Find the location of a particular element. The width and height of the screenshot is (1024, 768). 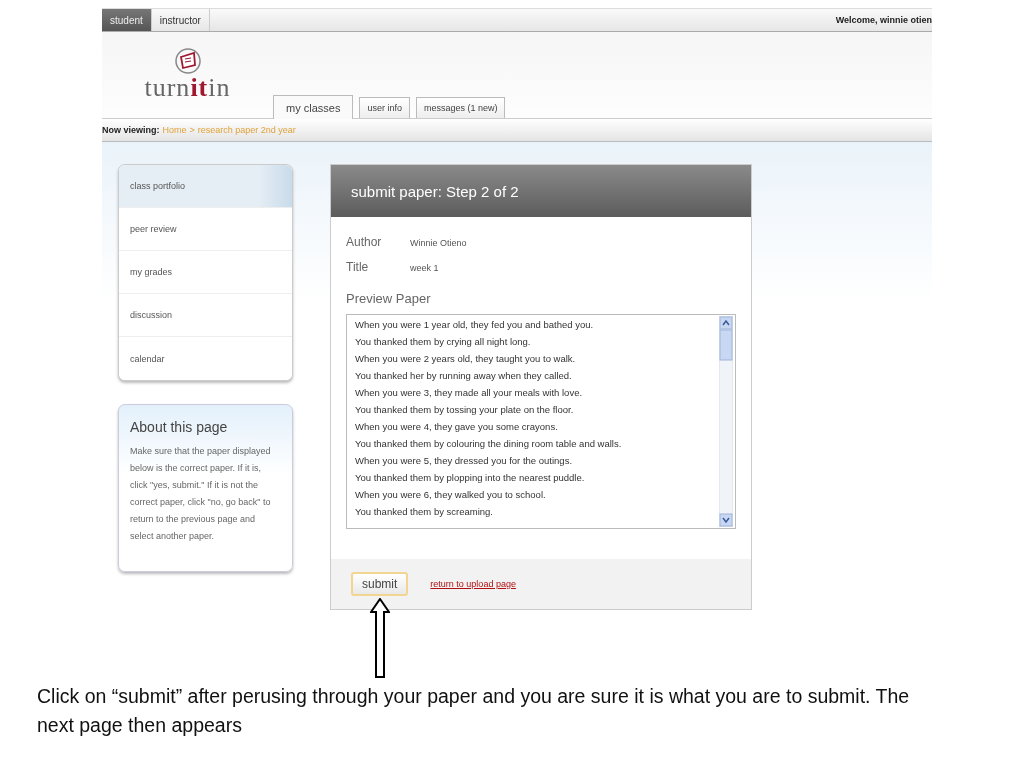

field-value: Winnie Otieno is located at coordinates (438, 243).